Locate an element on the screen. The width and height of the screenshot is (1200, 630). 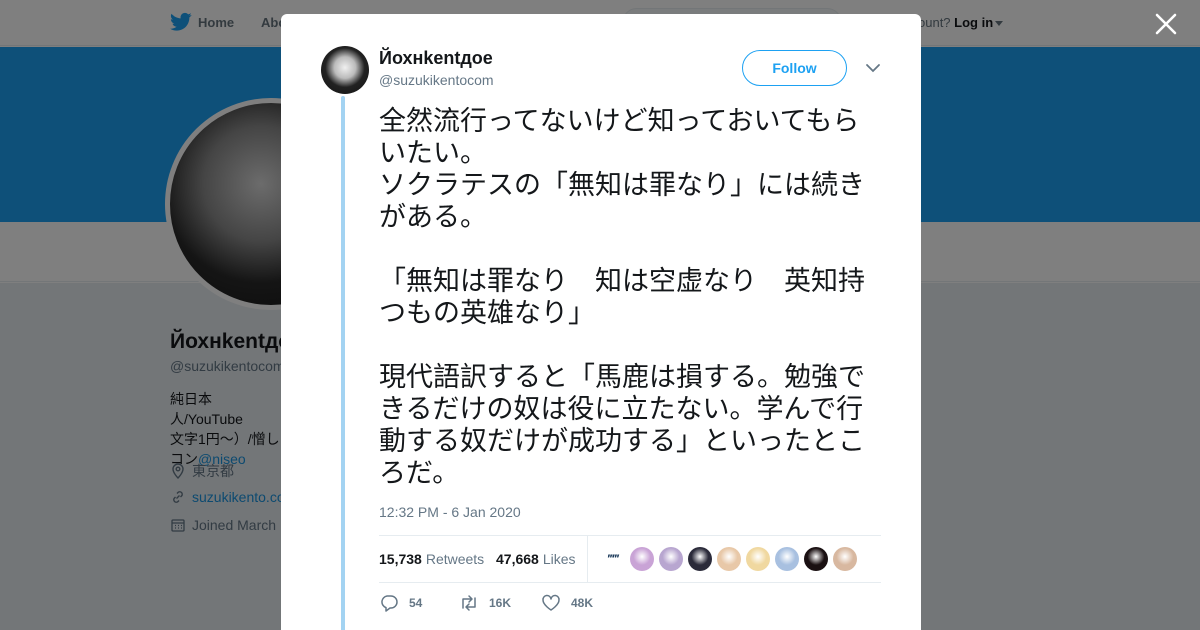
tweet-timestamp: 12:32 PM - 6 Jan 2020 is located at coordinates (450, 512).